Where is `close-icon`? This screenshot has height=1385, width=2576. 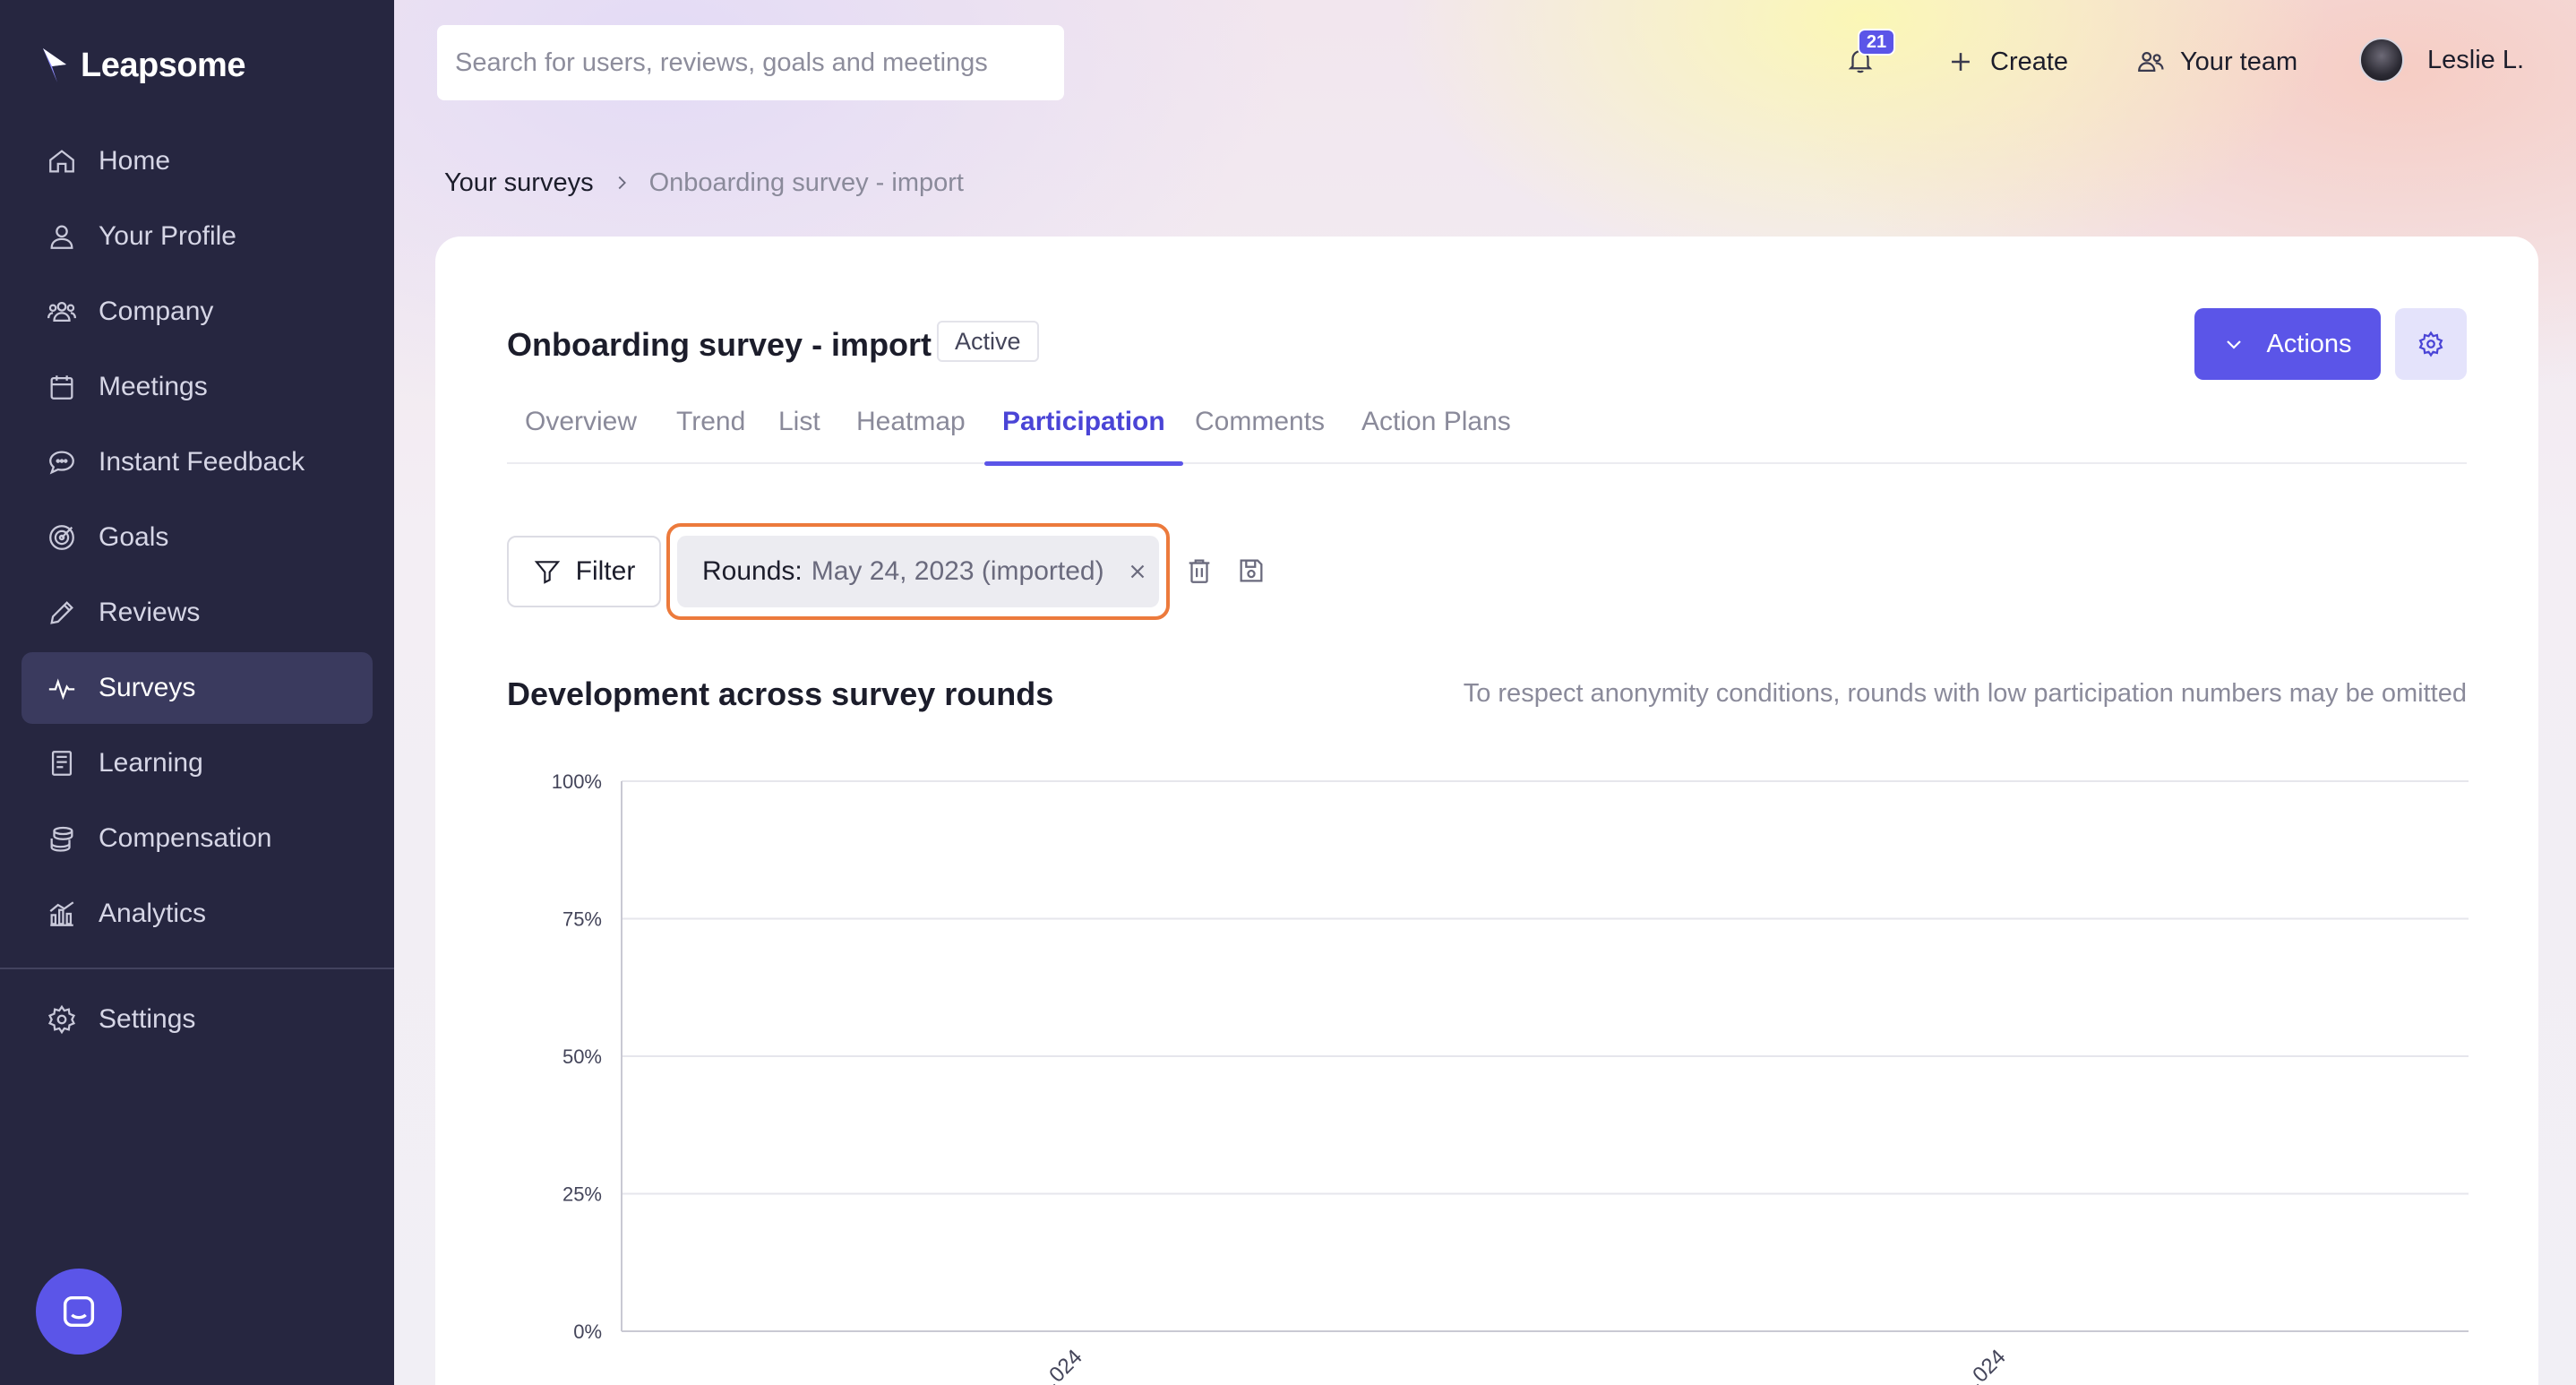
close-icon is located at coordinates (1137, 571).